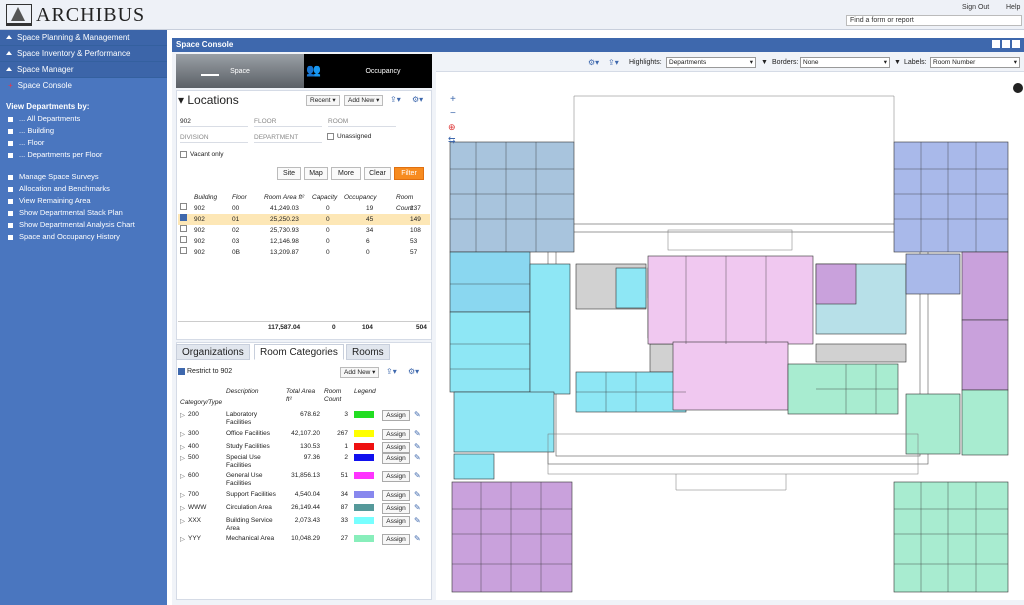 Image resolution: width=1024 pixels, height=605 pixels. What do you see at coordinates (324, 197) in the screenshot?
I see `col-capacity: Capacity` at bounding box center [324, 197].